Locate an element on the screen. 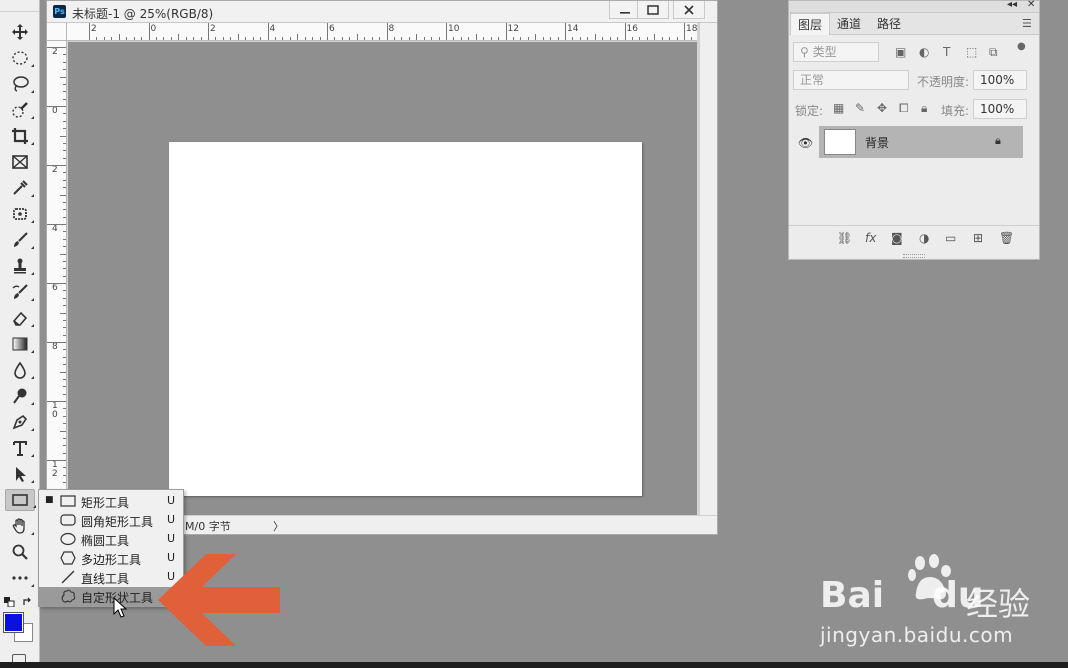 Image resolution: width=1068 pixels, height=668 pixels. zoom-tool-icon is located at coordinates (20, 552).